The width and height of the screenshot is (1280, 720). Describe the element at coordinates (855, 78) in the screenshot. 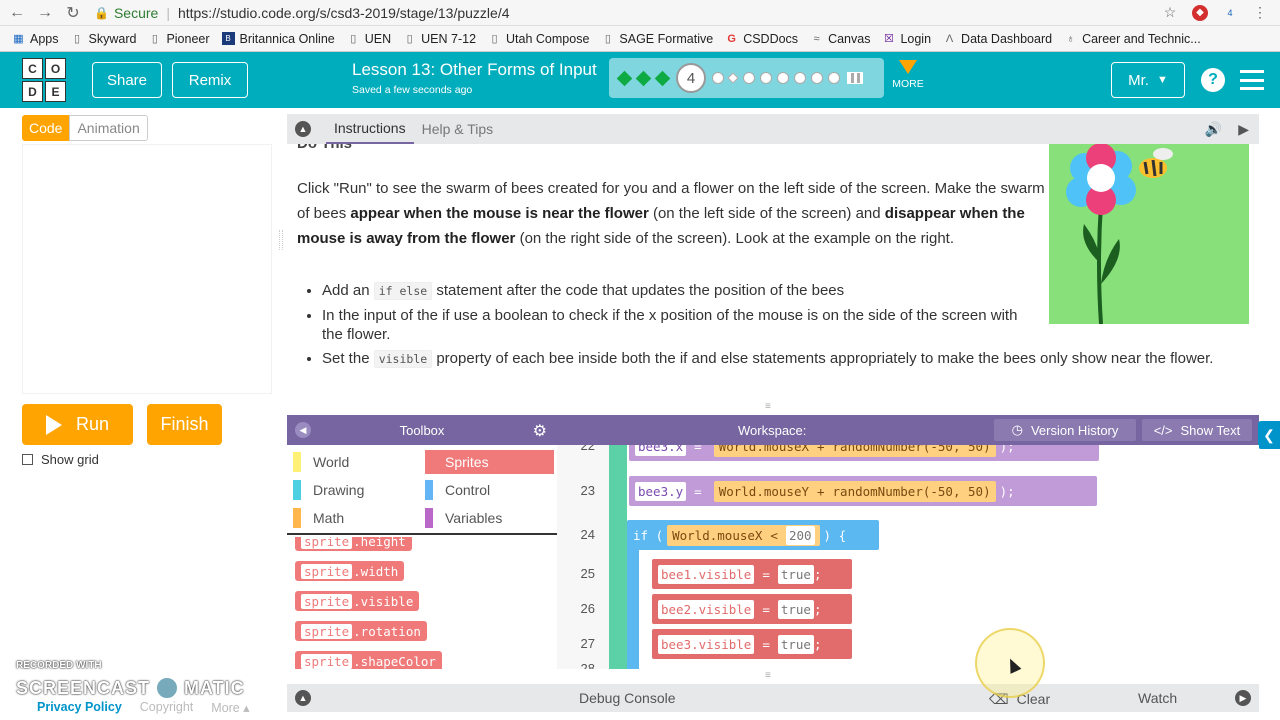

I see `flag-icon` at that location.